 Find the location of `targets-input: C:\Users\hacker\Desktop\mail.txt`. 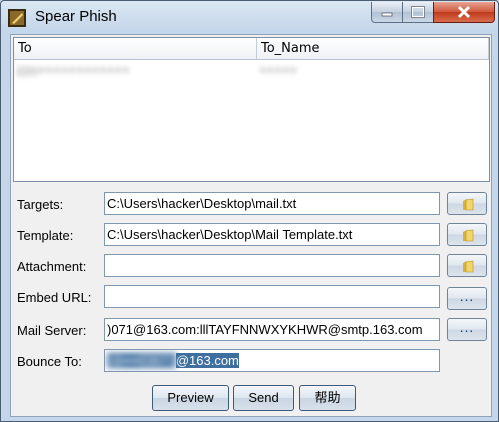

targets-input: C:\Users\hacker\Desktop\mail.txt is located at coordinates (272, 203).